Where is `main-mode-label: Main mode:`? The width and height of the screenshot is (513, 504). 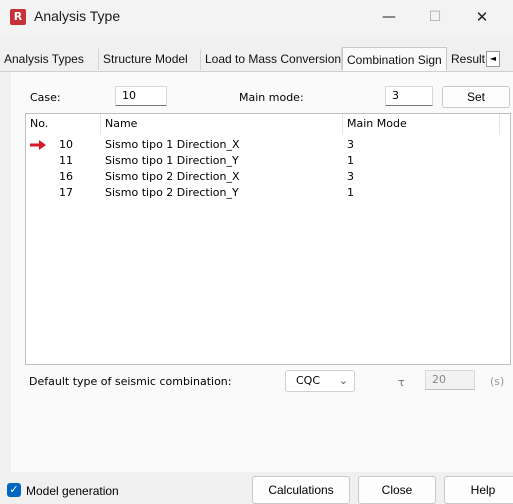
main-mode-label: Main mode: is located at coordinates (271, 97).